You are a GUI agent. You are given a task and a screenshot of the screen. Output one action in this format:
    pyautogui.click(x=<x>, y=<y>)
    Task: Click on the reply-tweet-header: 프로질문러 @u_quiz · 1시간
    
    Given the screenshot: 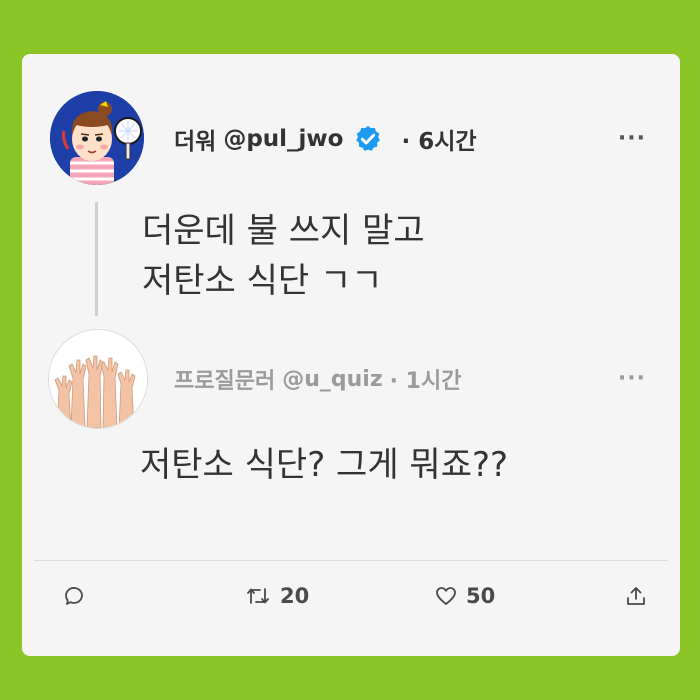 What is the action you would take?
    pyautogui.click(x=317, y=379)
    